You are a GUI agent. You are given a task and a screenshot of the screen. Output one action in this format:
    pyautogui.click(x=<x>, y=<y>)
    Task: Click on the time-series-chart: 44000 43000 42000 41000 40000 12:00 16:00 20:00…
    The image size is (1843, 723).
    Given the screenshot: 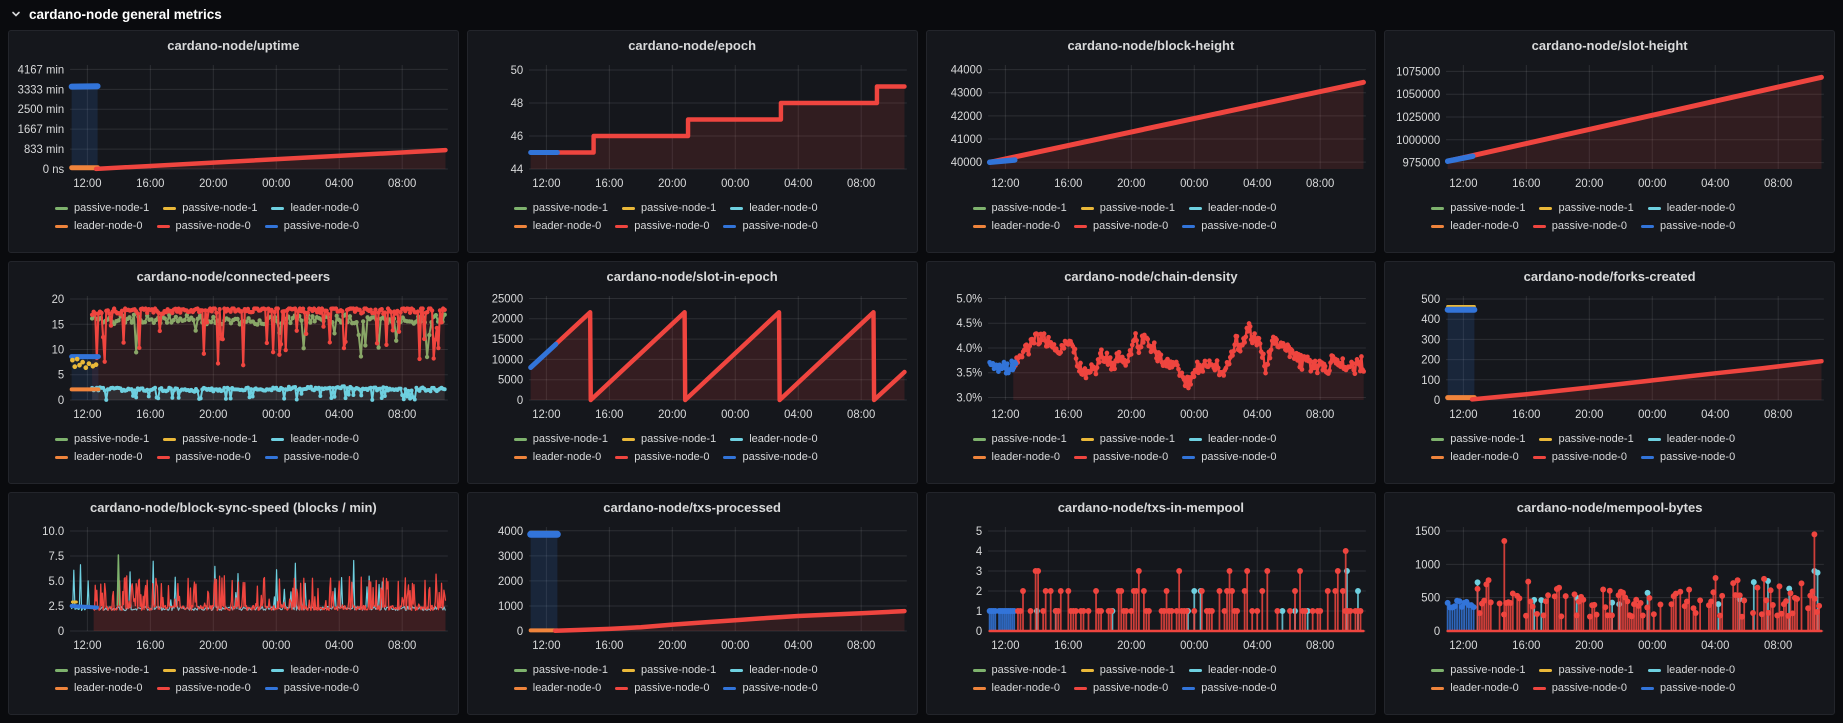 What is the action you would take?
    pyautogui.click(x=1151, y=127)
    